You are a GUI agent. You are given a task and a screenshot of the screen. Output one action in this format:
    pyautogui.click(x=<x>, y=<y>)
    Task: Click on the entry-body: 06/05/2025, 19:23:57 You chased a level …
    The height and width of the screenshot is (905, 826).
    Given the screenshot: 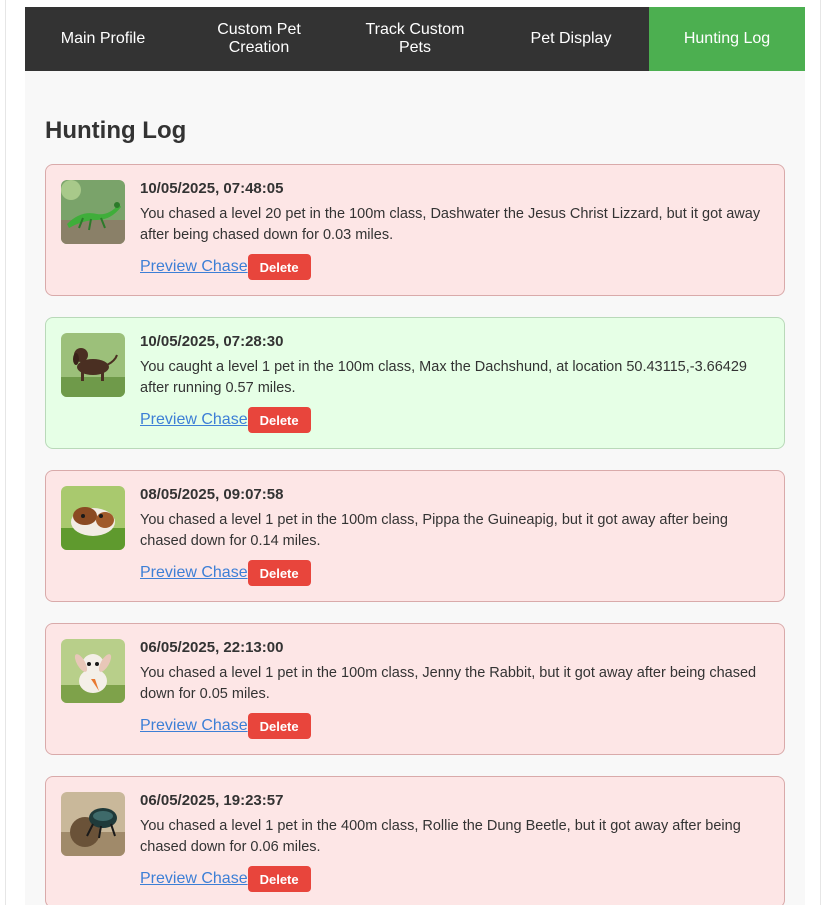 What is the action you would take?
    pyautogui.click(x=455, y=825)
    